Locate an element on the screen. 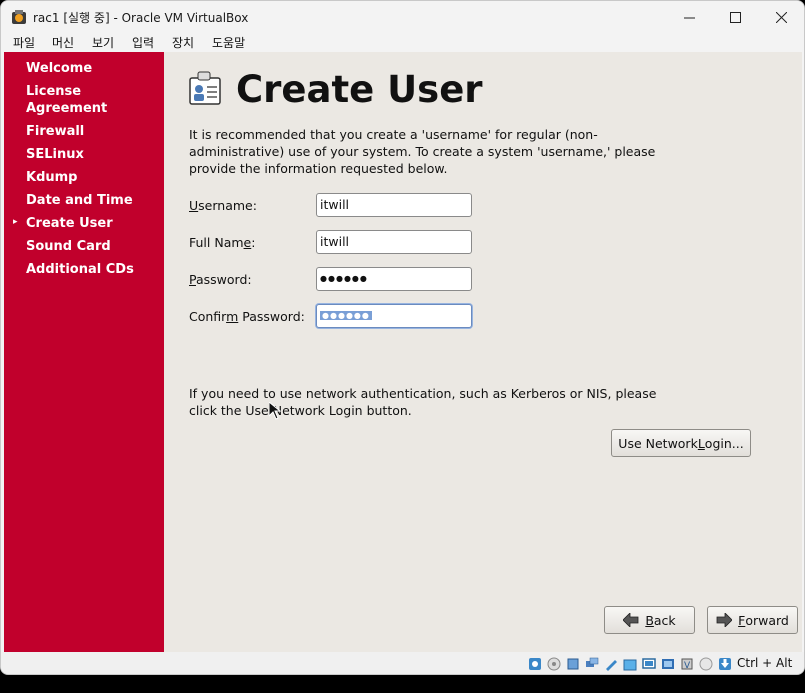 This screenshot has height=693, width=805. username-input: itwill is located at coordinates (394, 205).